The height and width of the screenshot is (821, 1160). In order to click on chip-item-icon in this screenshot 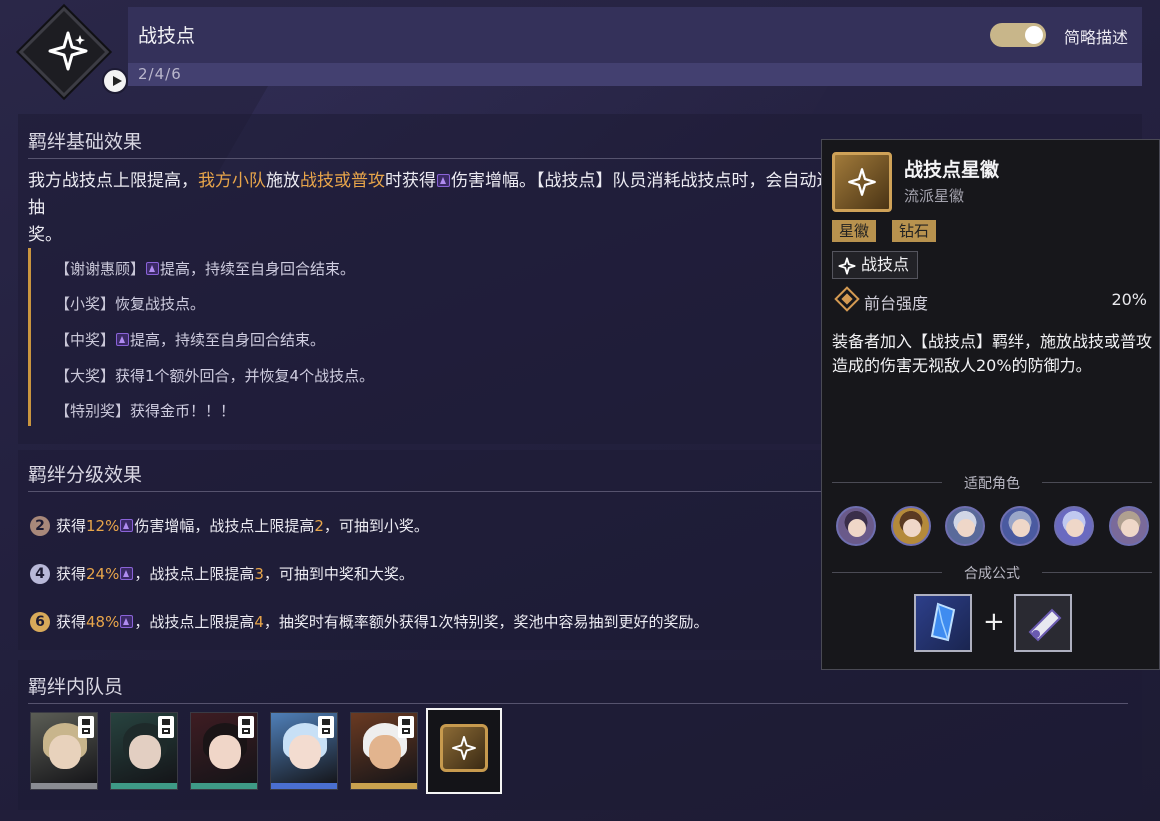, I will do `click(1043, 623)`.